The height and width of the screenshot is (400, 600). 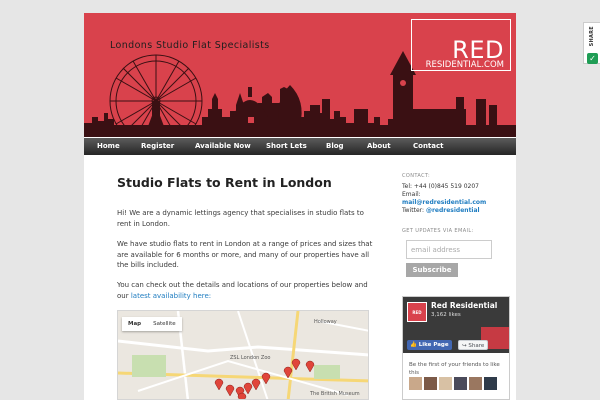 What do you see at coordinates (157, 146) in the screenshot?
I see `nav-item-register: Register` at bounding box center [157, 146].